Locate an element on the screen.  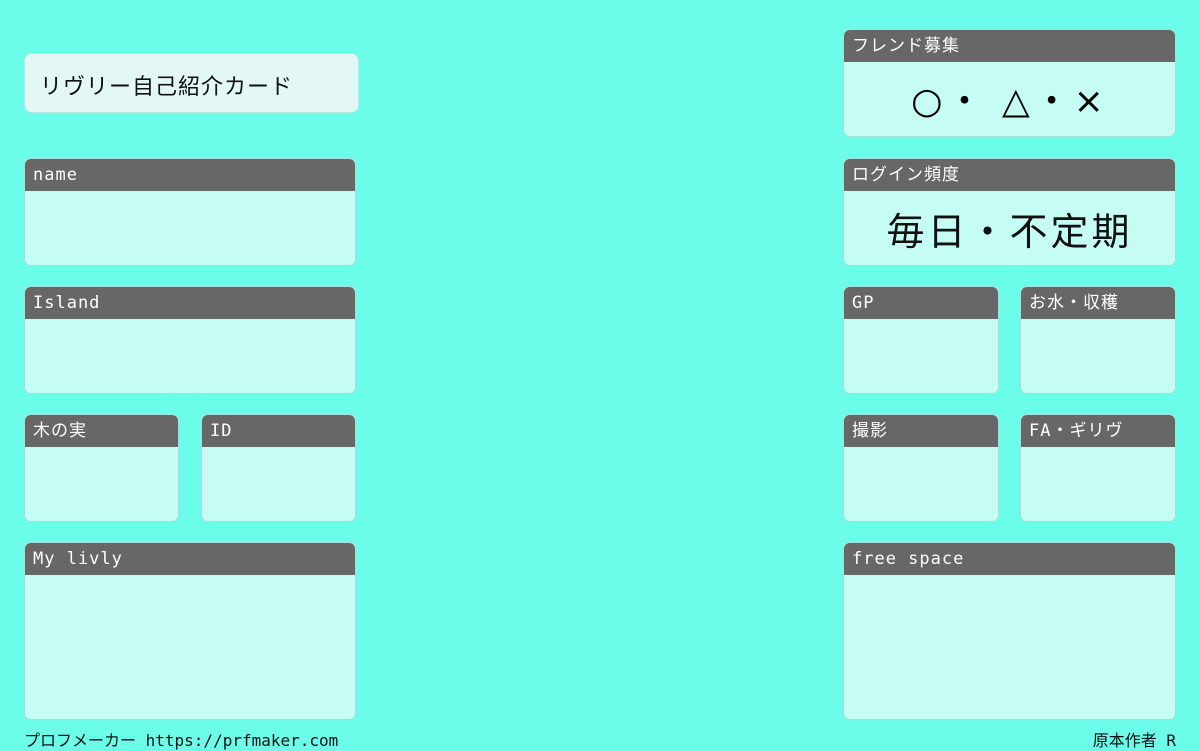
page-title: リヴリー自己紹介カード is located at coordinates (167, 87).